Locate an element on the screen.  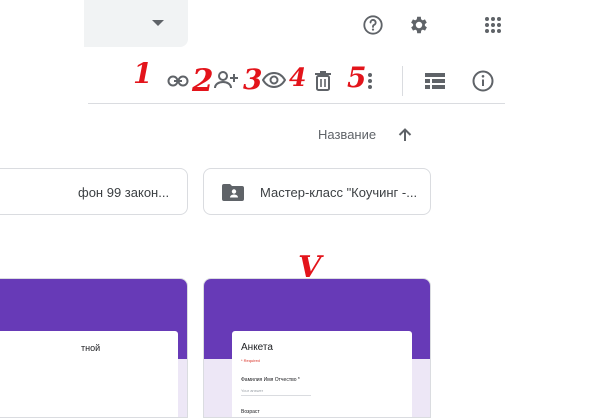
annotation-mark: 1 is located at coordinates (143, 73).